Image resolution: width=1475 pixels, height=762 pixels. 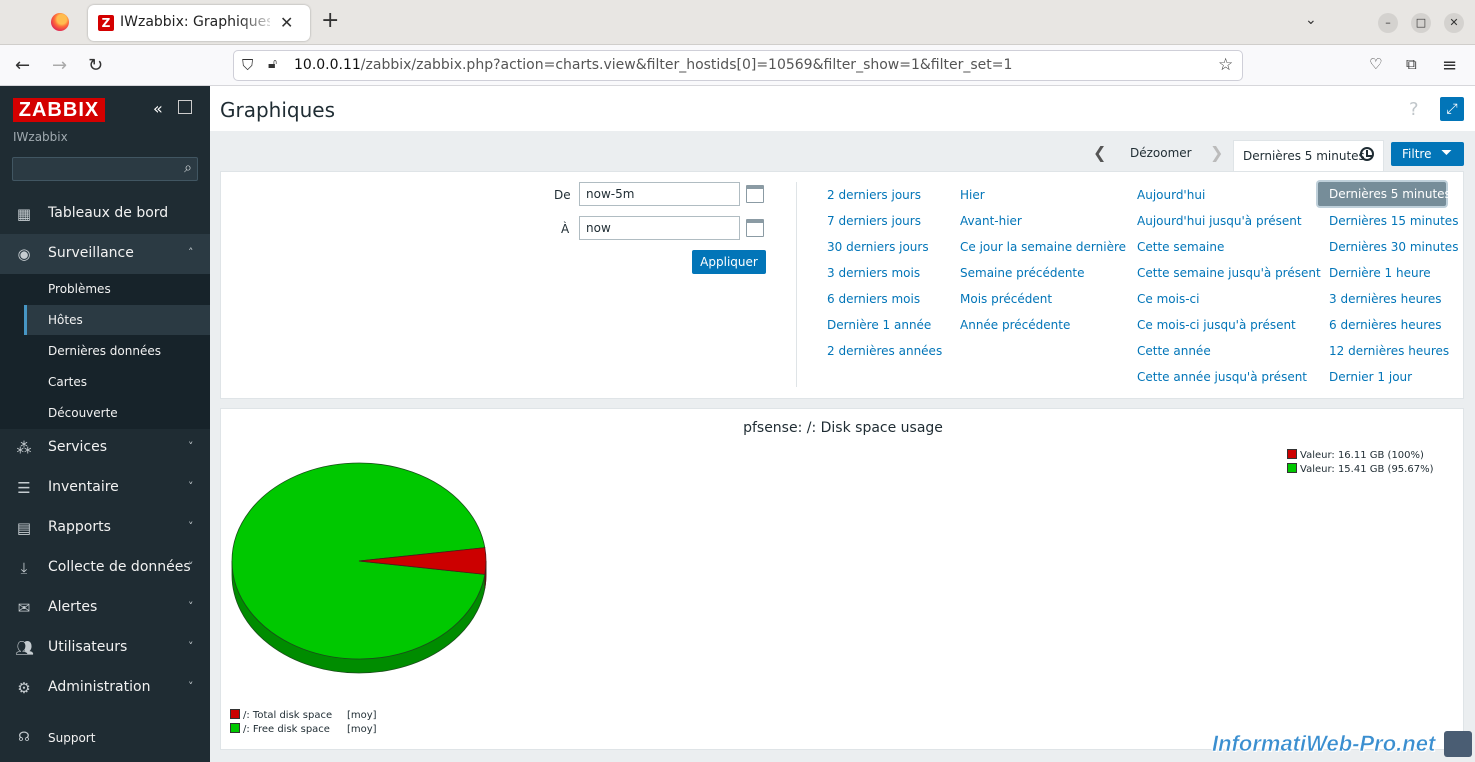 What do you see at coordinates (1099, 152) in the screenshot?
I see `previous-period-icon: ❮` at bounding box center [1099, 152].